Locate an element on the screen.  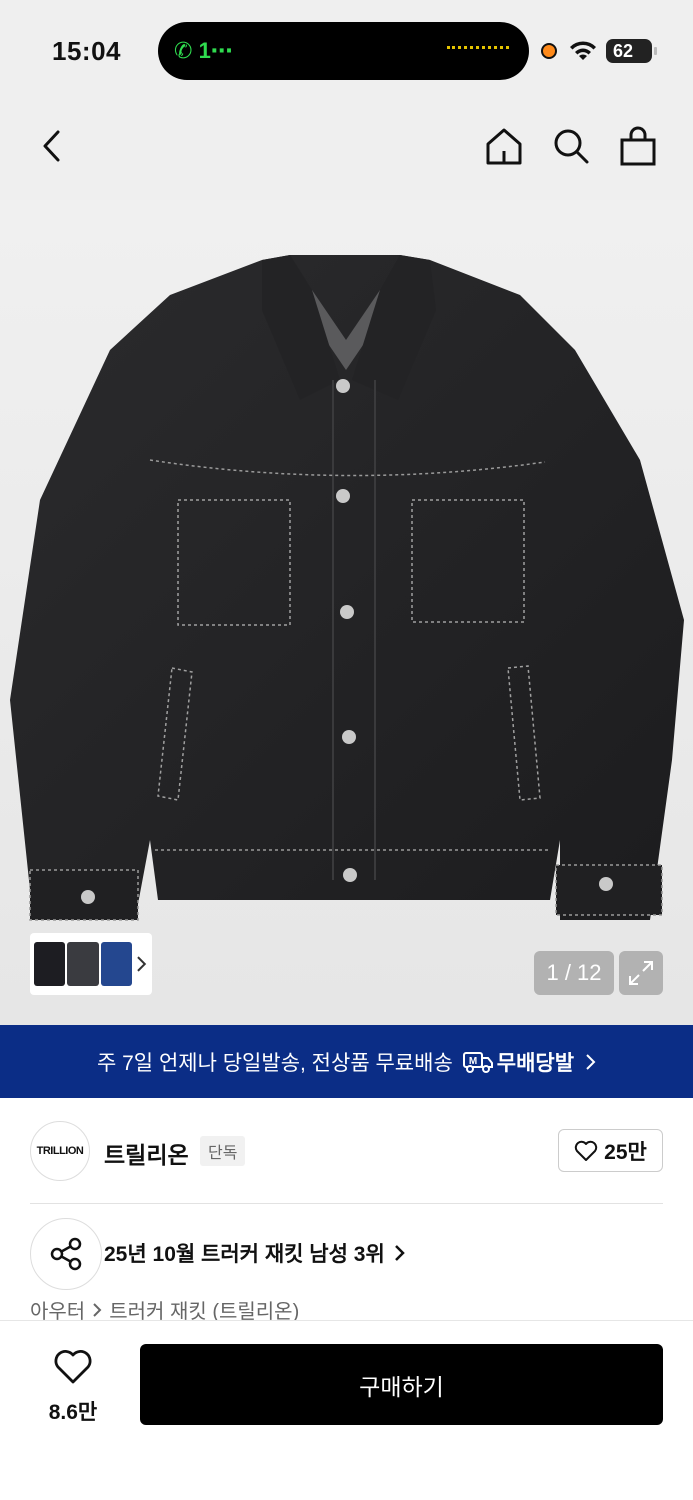
buy-button: 구매하기 is located at coordinates (401, 1384).